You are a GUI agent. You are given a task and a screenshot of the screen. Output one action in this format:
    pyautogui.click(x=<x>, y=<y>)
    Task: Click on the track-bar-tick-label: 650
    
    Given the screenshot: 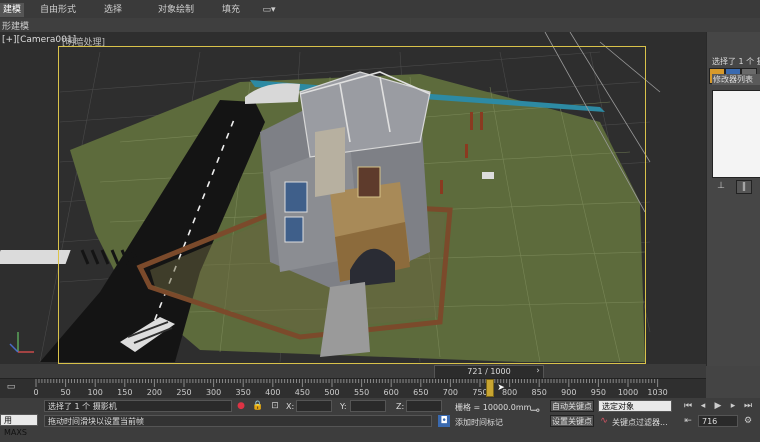 What is the action you would take?
    pyautogui.click(x=421, y=392)
    